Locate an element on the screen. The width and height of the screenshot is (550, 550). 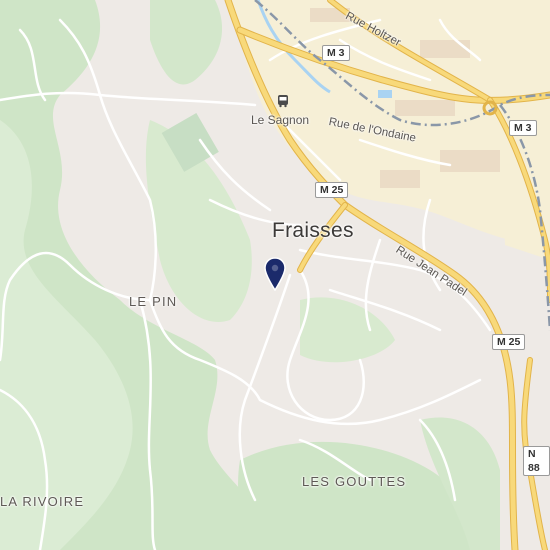
place-label-le-sagnon: Le Sagnon is located at coordinates (280, 120).